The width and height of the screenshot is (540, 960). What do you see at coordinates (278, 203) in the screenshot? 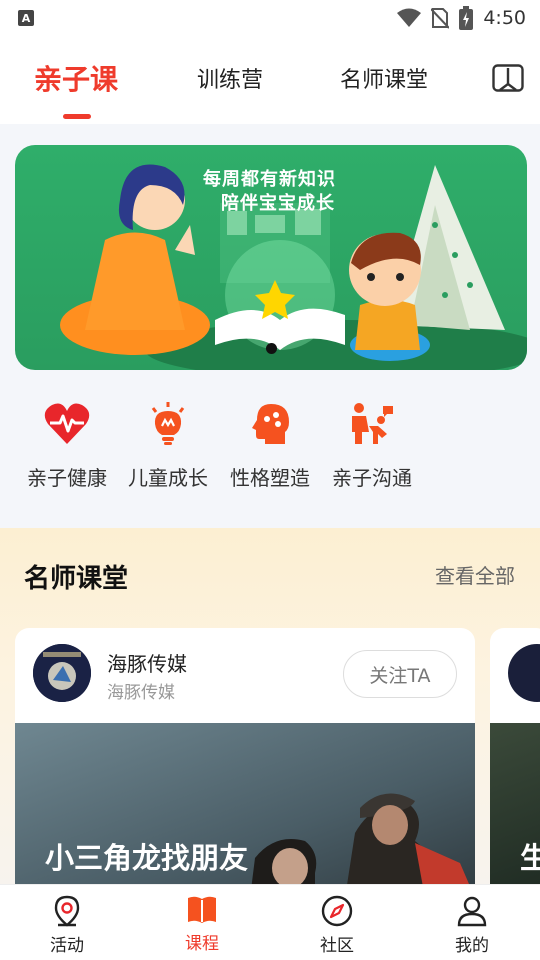
I see `banner-subheadline: 陪伴宝宝成长` at bounding box center [278, 203].